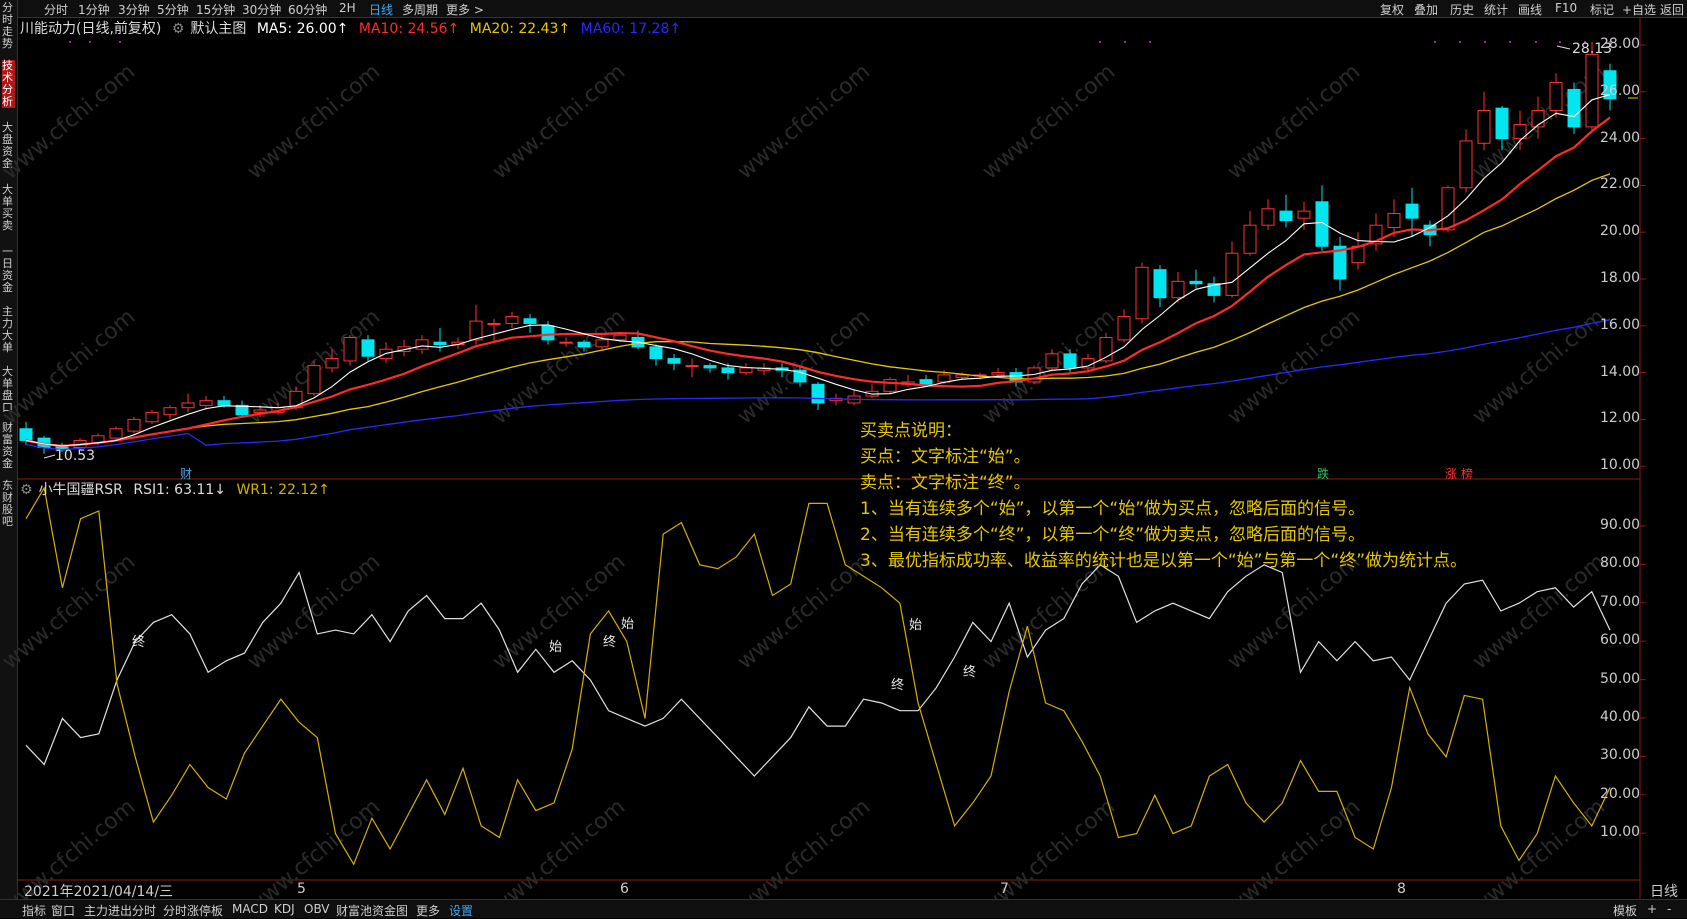 Image resolution: width=1687 pixels, height=919 pixels. Describe the element at coordinates (1323, 473) in the screenshot. I see `fall-tag: 跌` at that location.